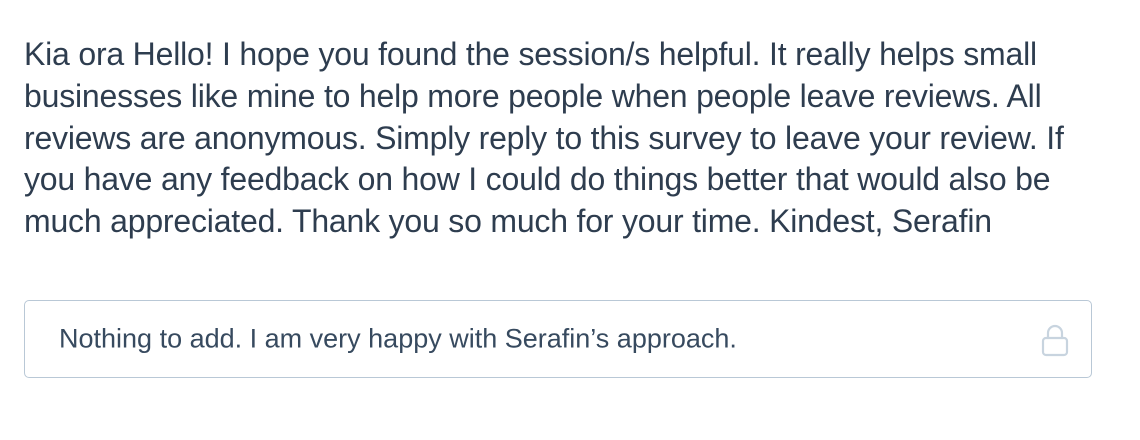  What do you see at coordinates (1055, 340) in the screenshot?
I see `lock-icon` at bounding box center [1055, 340].